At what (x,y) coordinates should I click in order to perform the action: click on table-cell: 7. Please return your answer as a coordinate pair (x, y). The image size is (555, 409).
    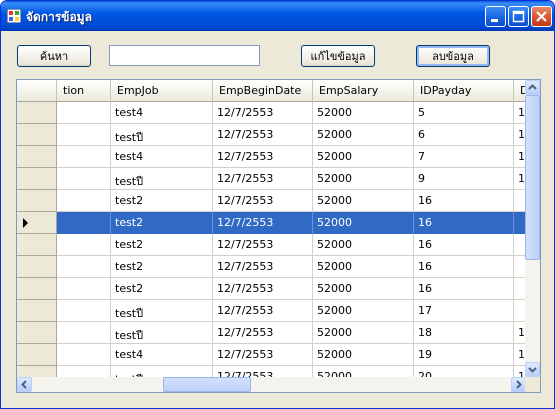
    Looking at the image, I should click on (464, 157).